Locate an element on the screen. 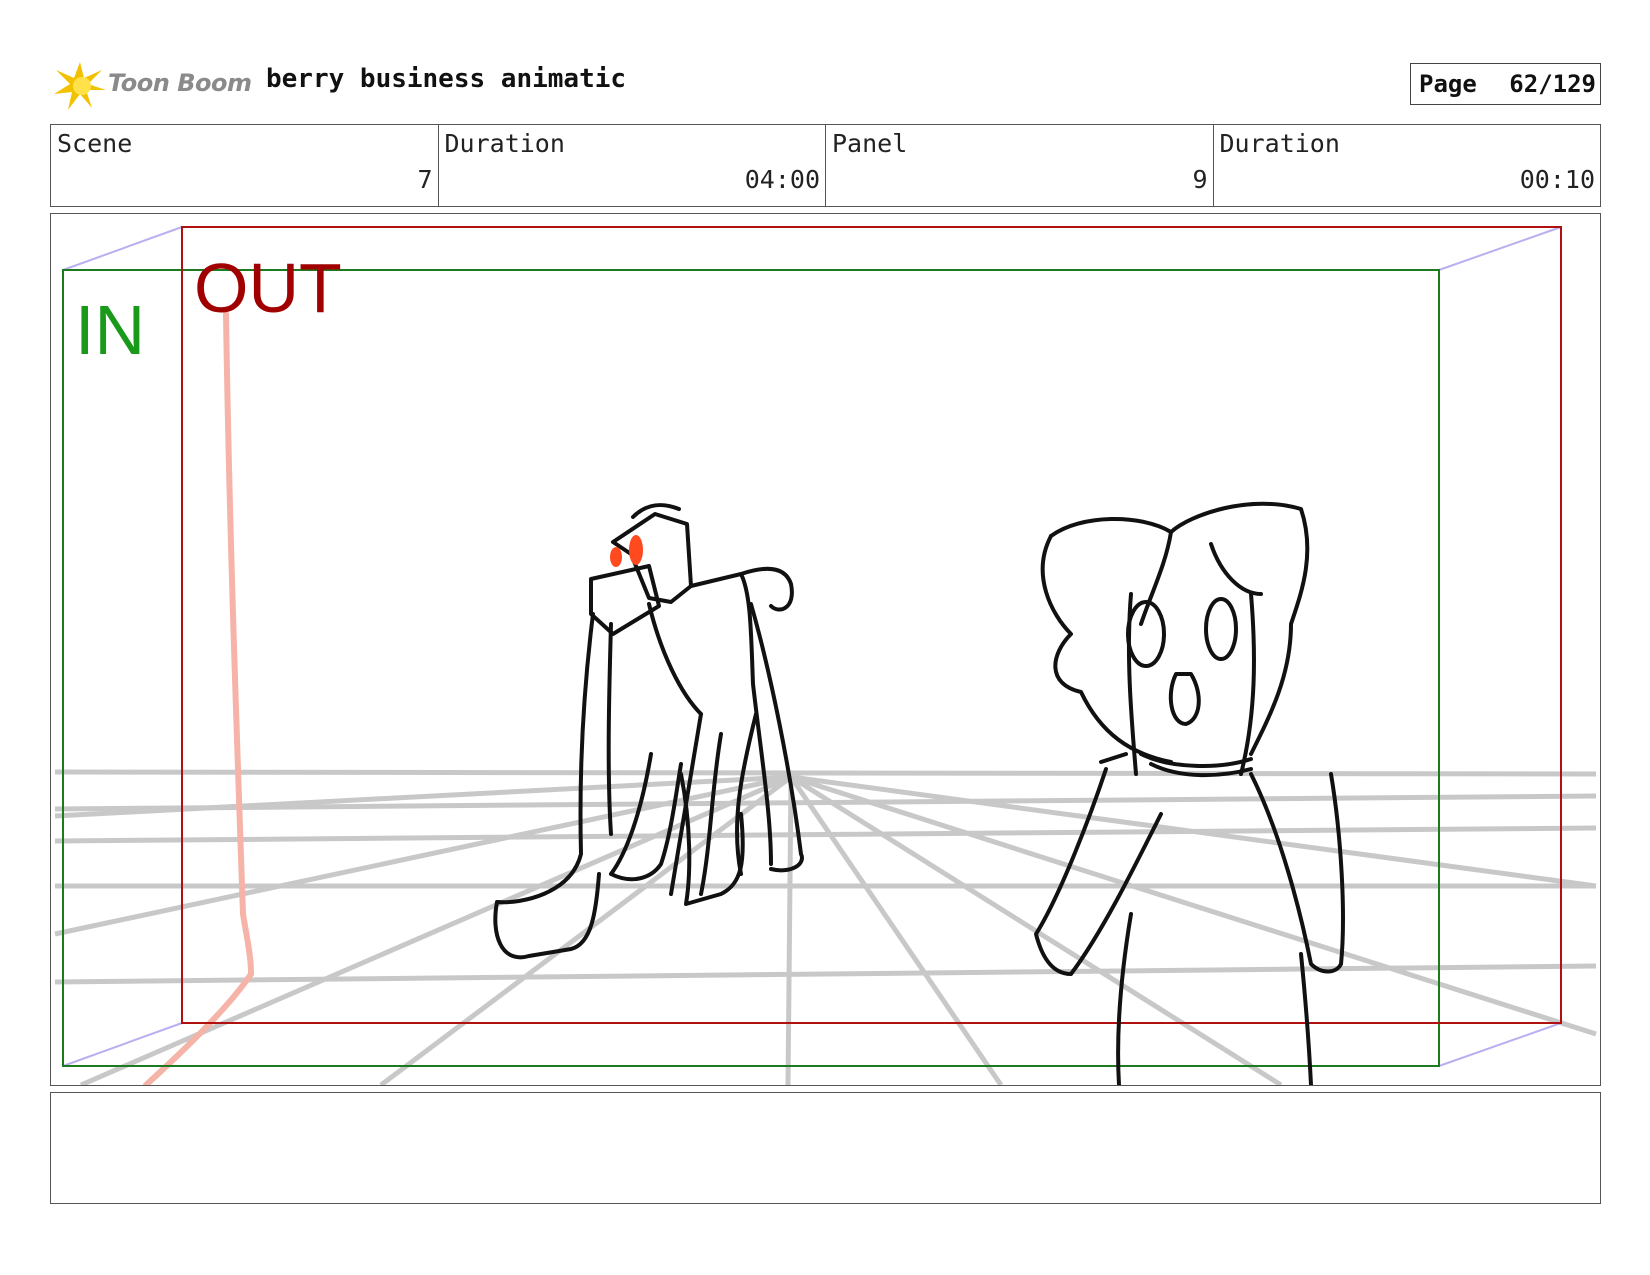  page-indicator: Page 62/129 is located at coordinates (1505, 84).